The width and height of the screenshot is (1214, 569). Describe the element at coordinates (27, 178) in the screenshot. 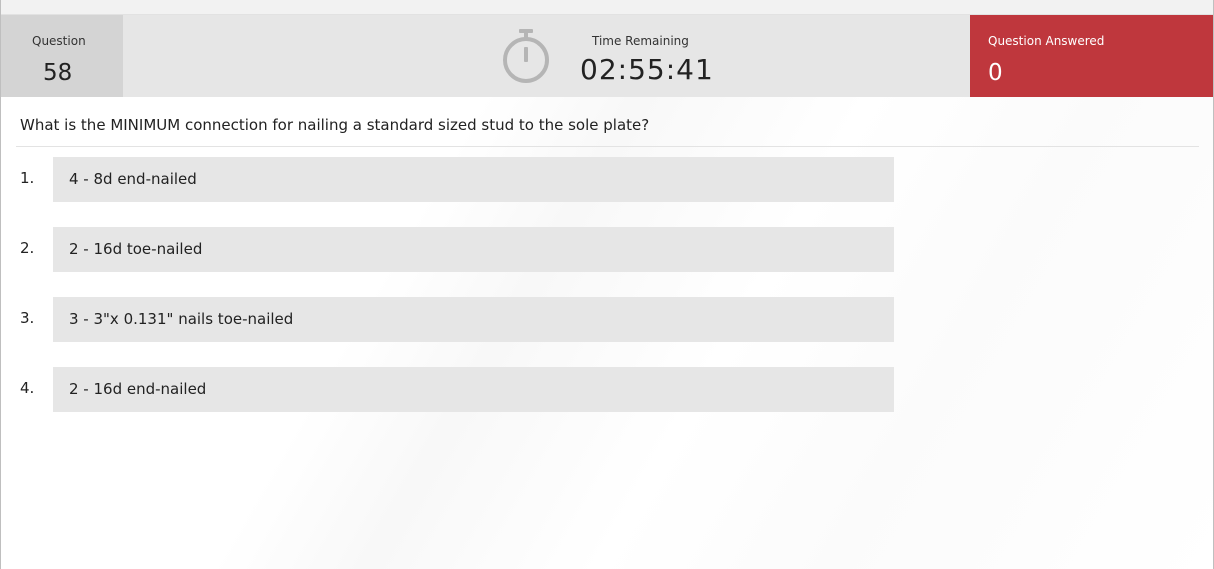

I see `answer-number: 1.` at that location.